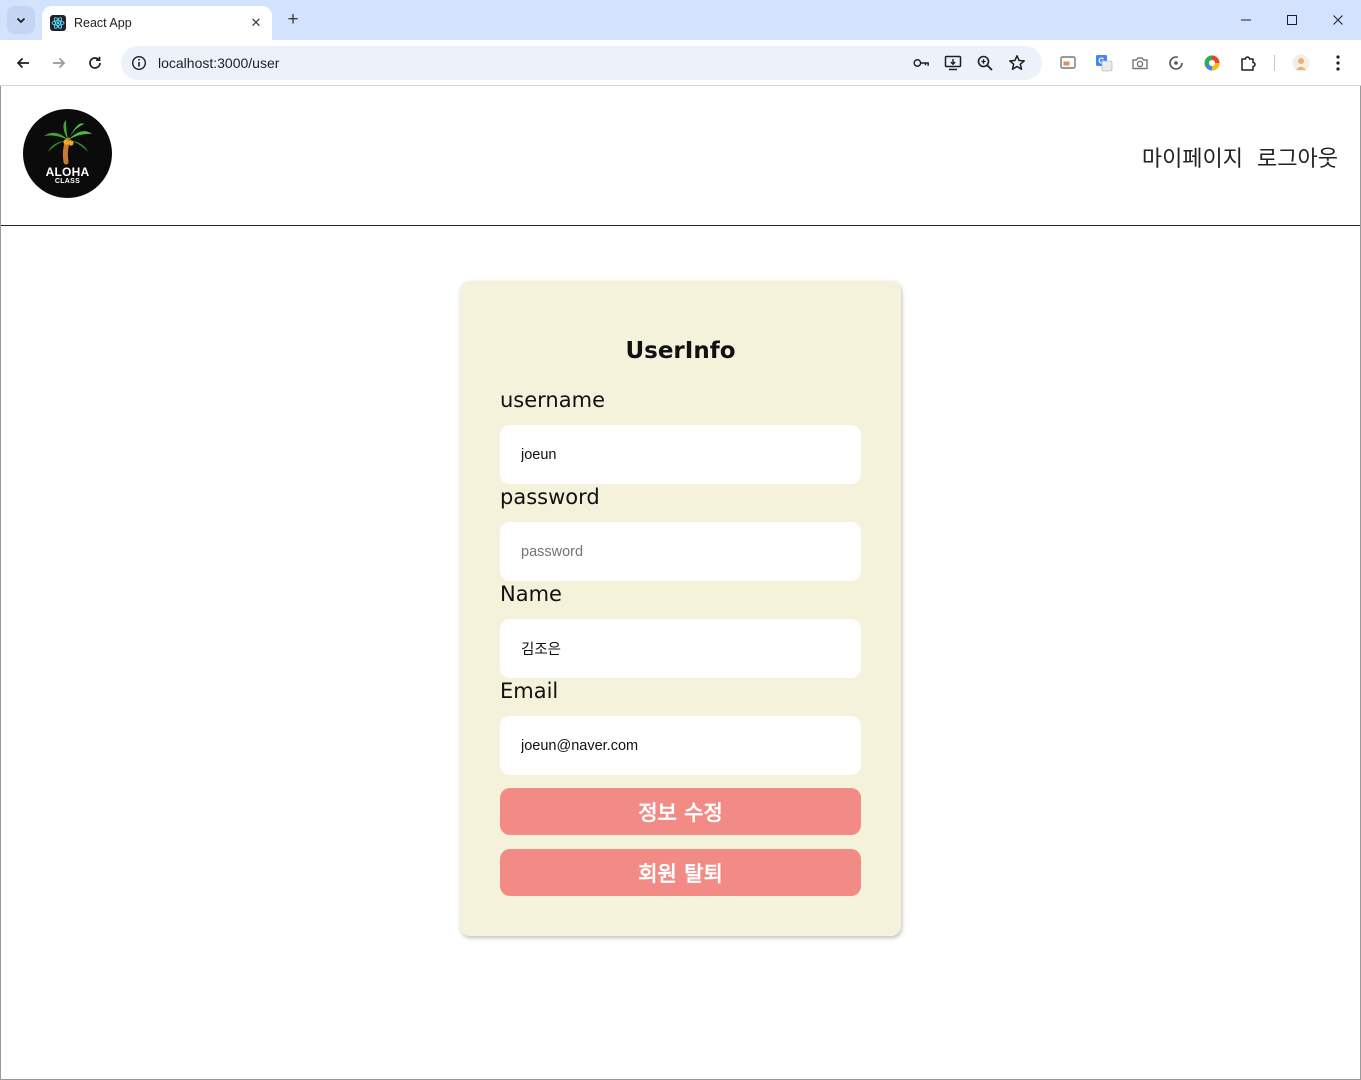 The image size is (1361, 1080). Describe the element at coordinates (531, 594) in the screenshot. I see `name-label: Name` at that location.